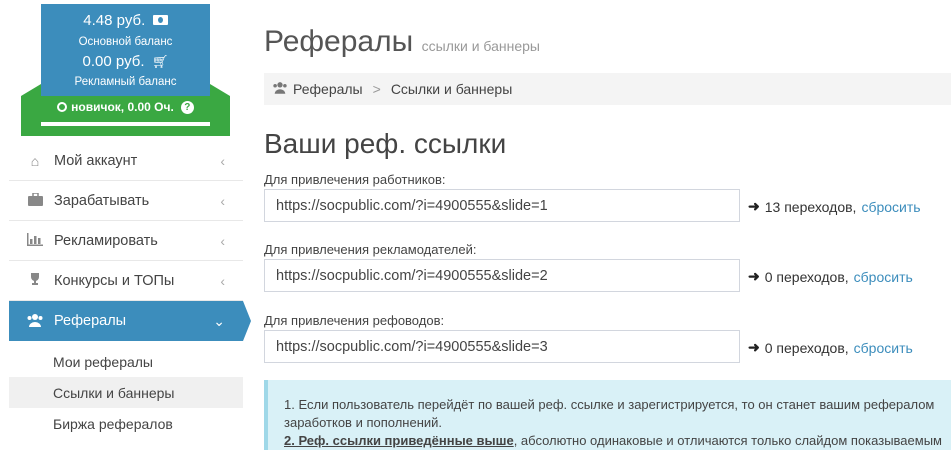 Image resolution: width=951 pixels, height=450 pixels. I want to click on page-title: Рефералы ссылки и баннеры, so click(402, 42).